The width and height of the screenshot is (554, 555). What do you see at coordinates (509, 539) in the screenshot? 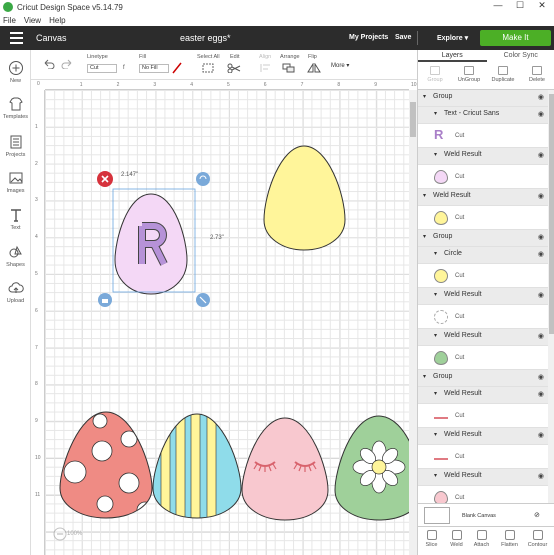
I see `flatten-button: Flatten` at bounding box center [509, 539].